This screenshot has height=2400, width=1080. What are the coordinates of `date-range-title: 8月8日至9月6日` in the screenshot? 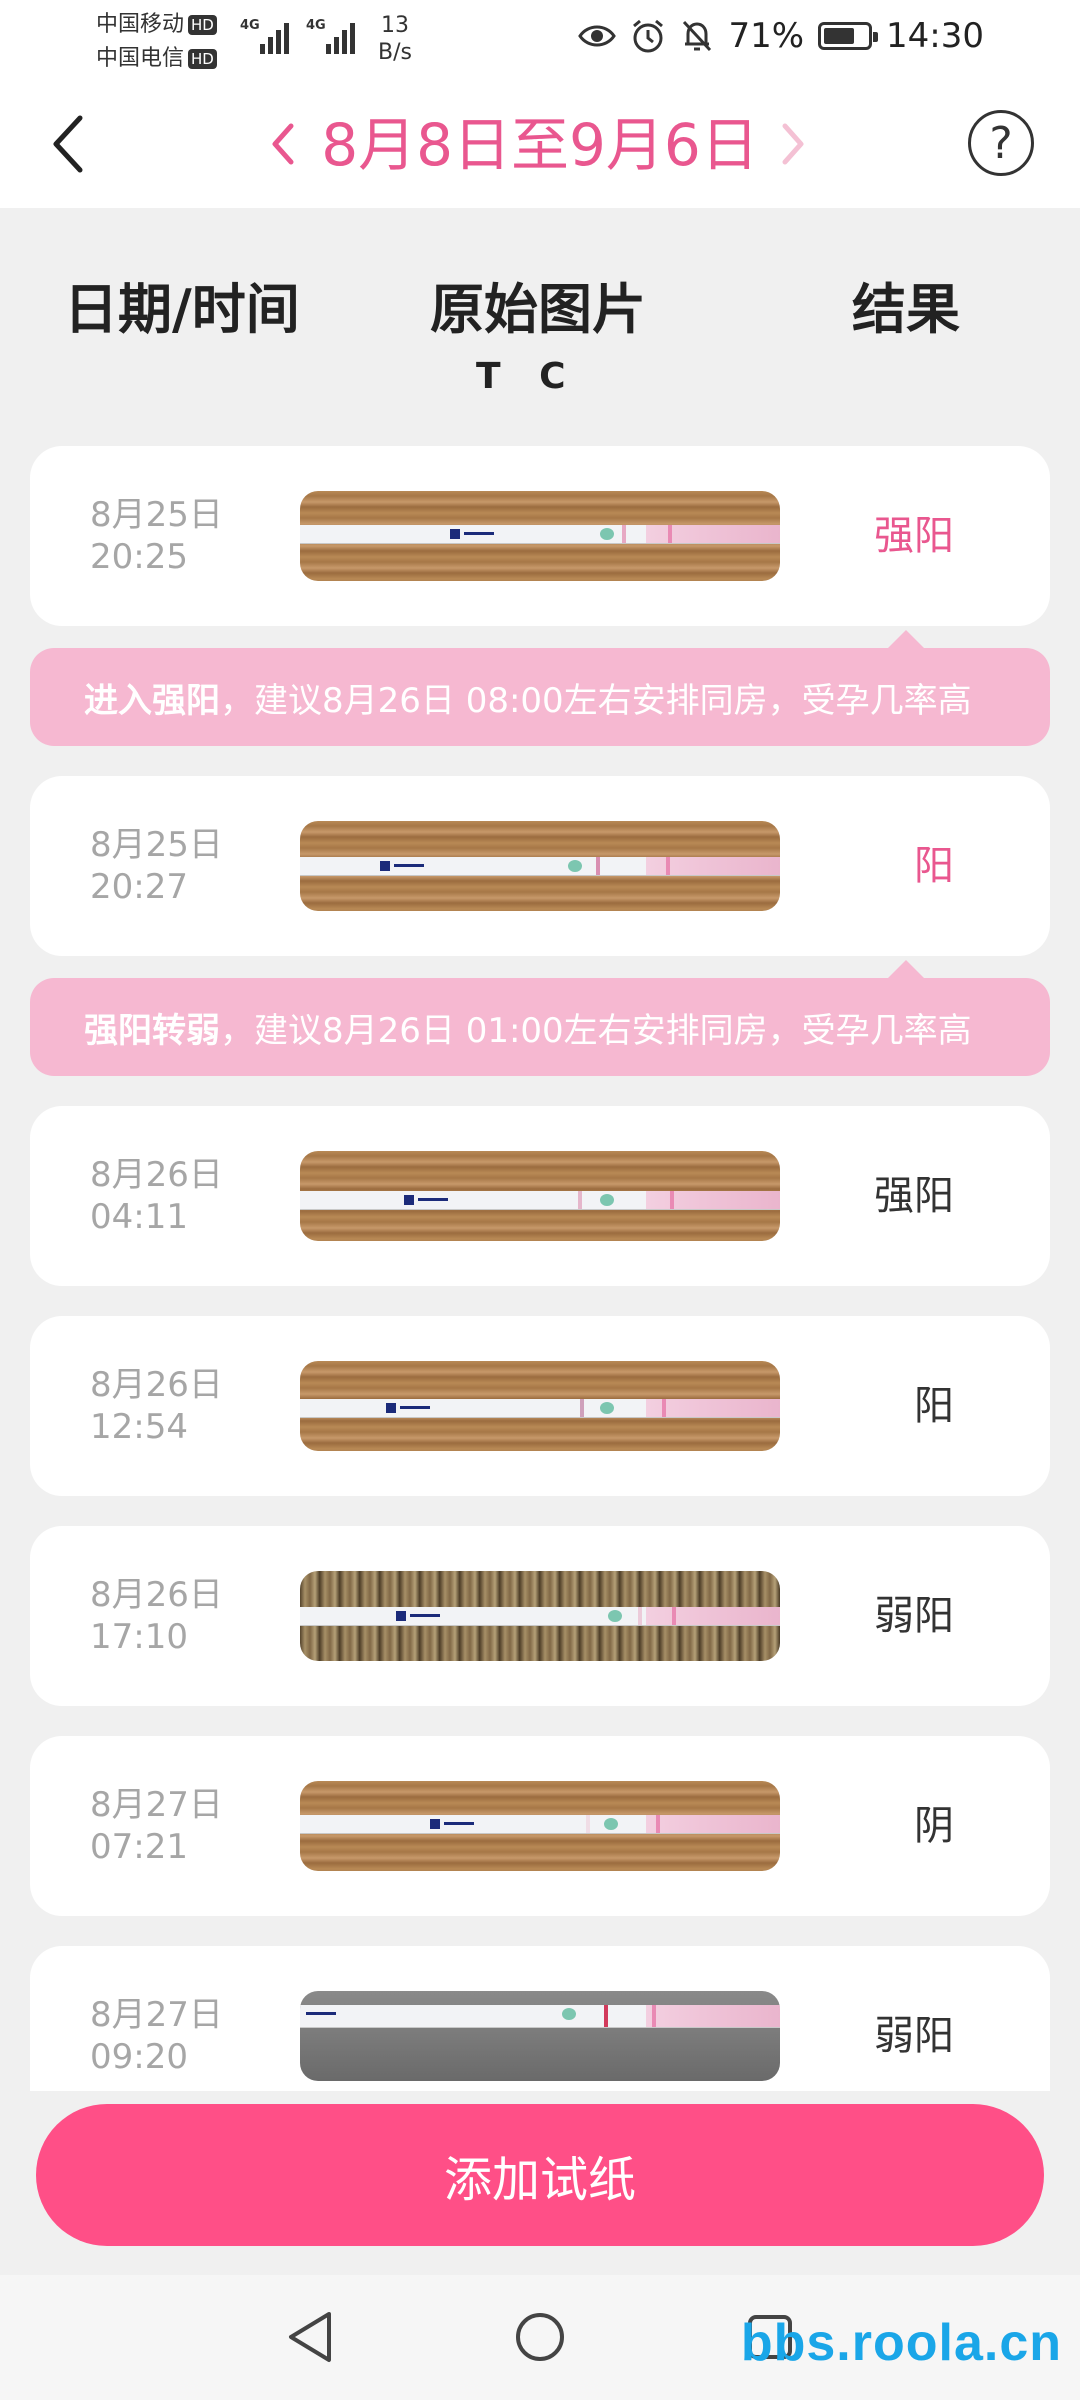 It's located at (540, 145).